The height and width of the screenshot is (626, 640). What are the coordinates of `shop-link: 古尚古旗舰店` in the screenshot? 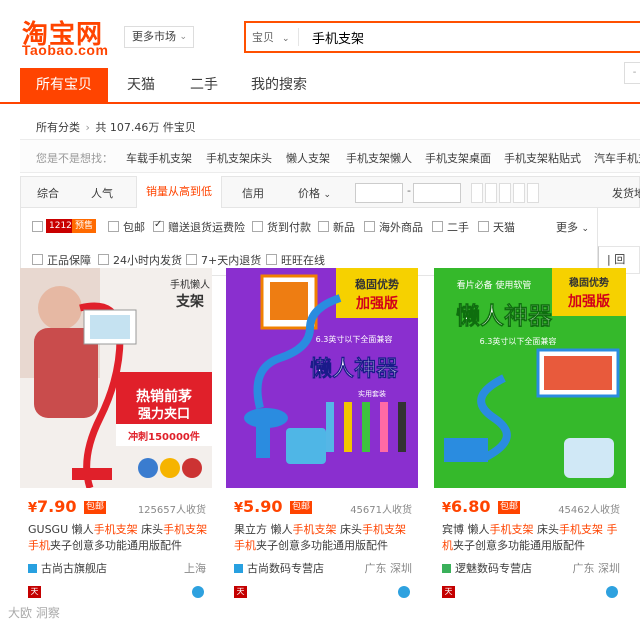 It's located at (67, 568).